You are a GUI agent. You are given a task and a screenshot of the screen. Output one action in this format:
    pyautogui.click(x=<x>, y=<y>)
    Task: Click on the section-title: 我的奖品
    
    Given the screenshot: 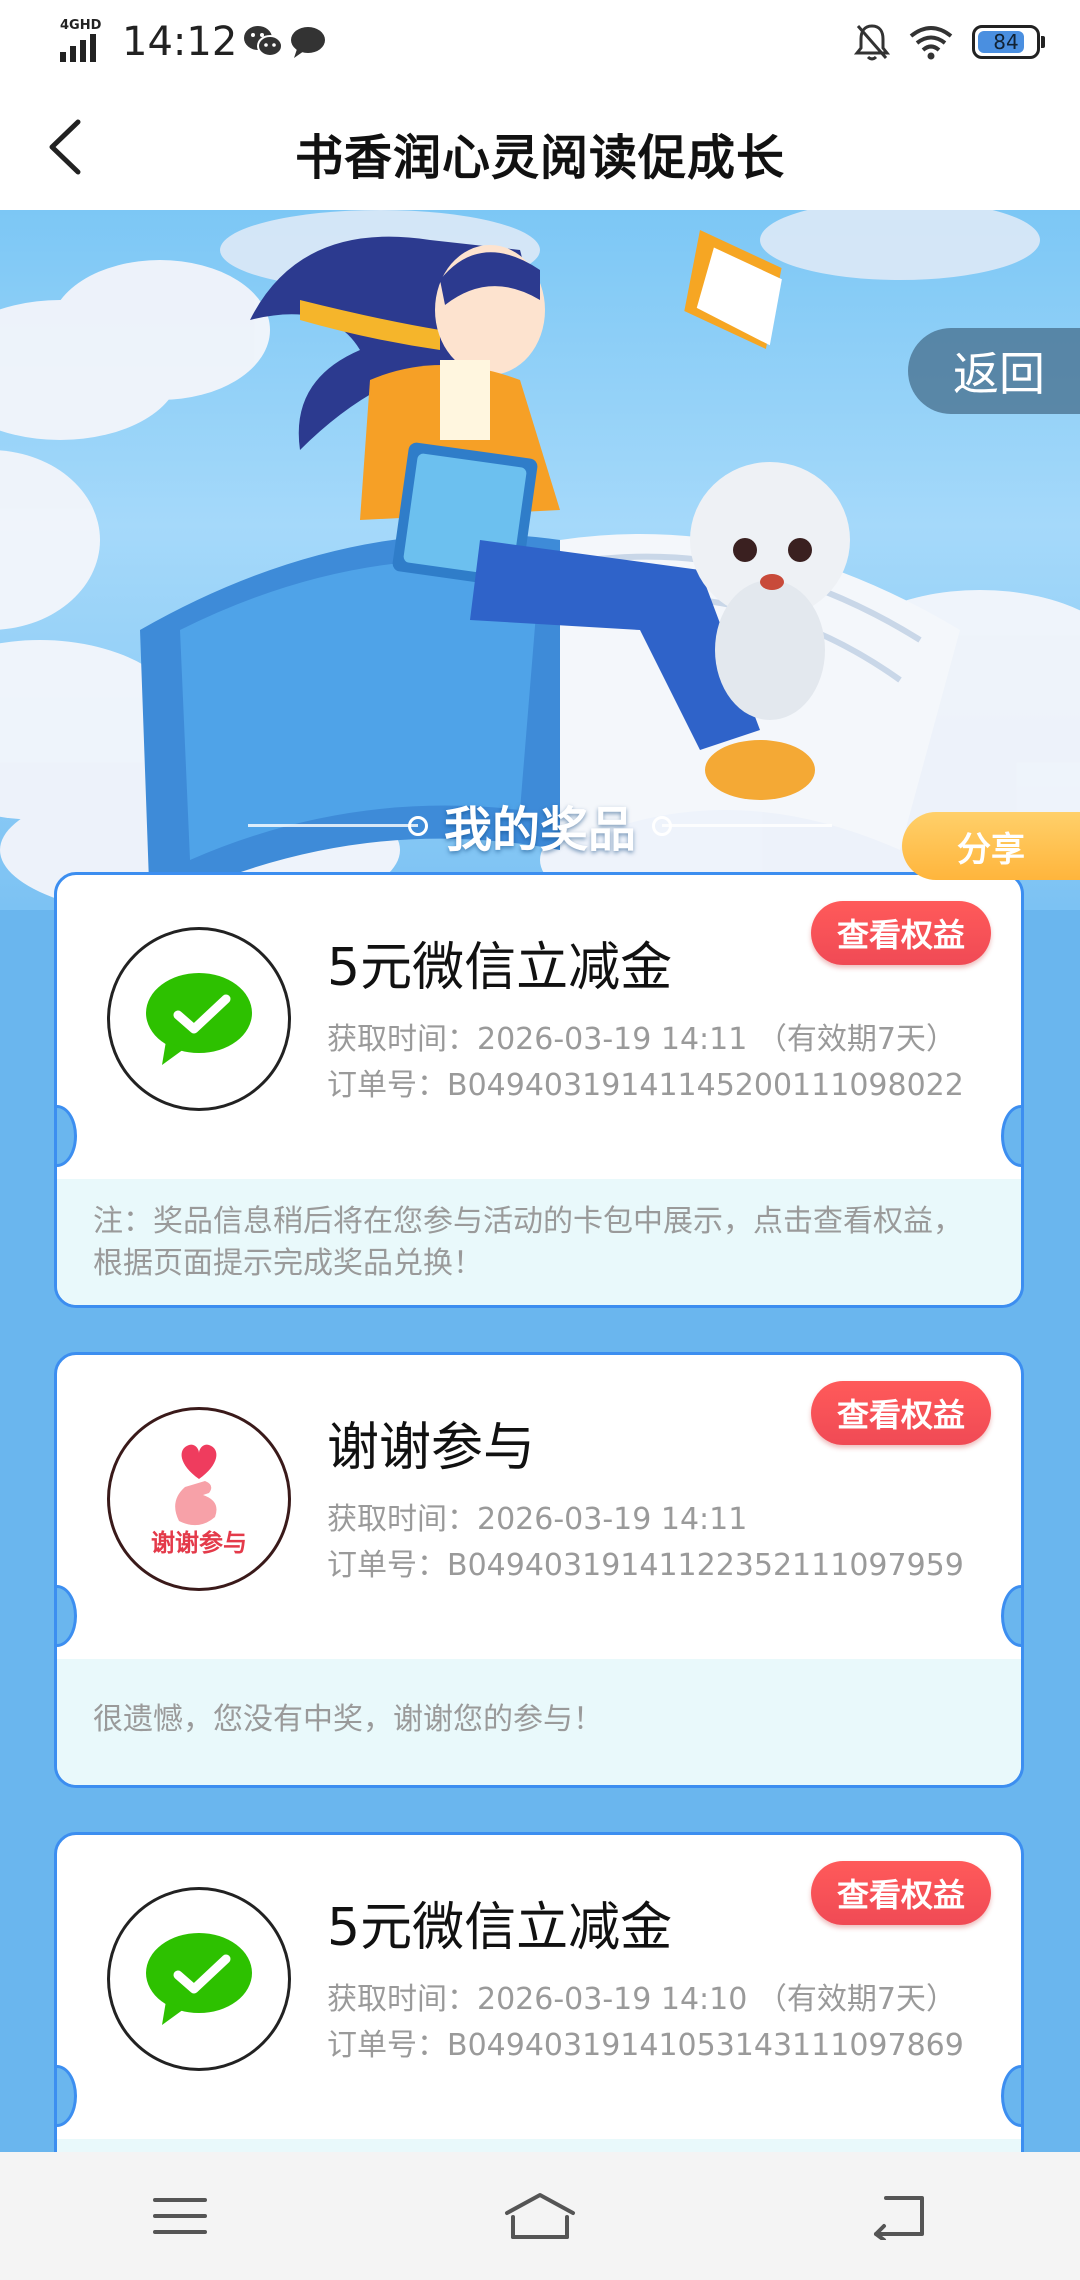 What is the action you would take?
    pyautogui.click(x=539, y=830)
    